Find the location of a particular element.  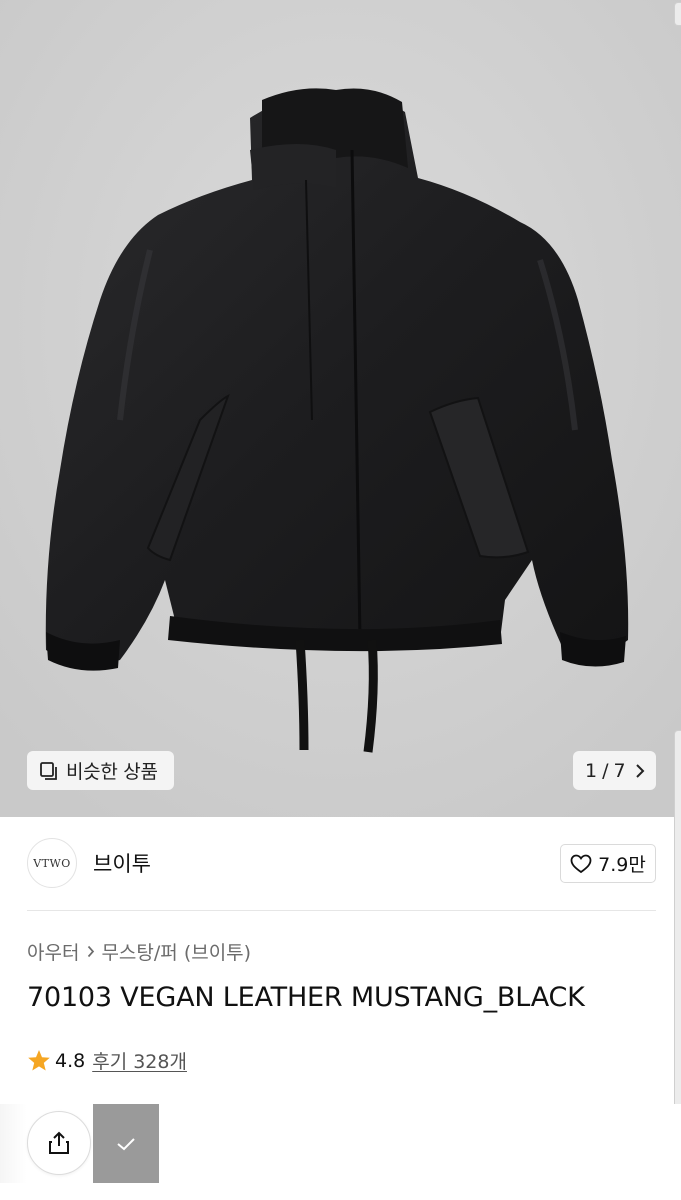

similar-products-label: 비슷한 상품 is located at coordinates (112, 772).